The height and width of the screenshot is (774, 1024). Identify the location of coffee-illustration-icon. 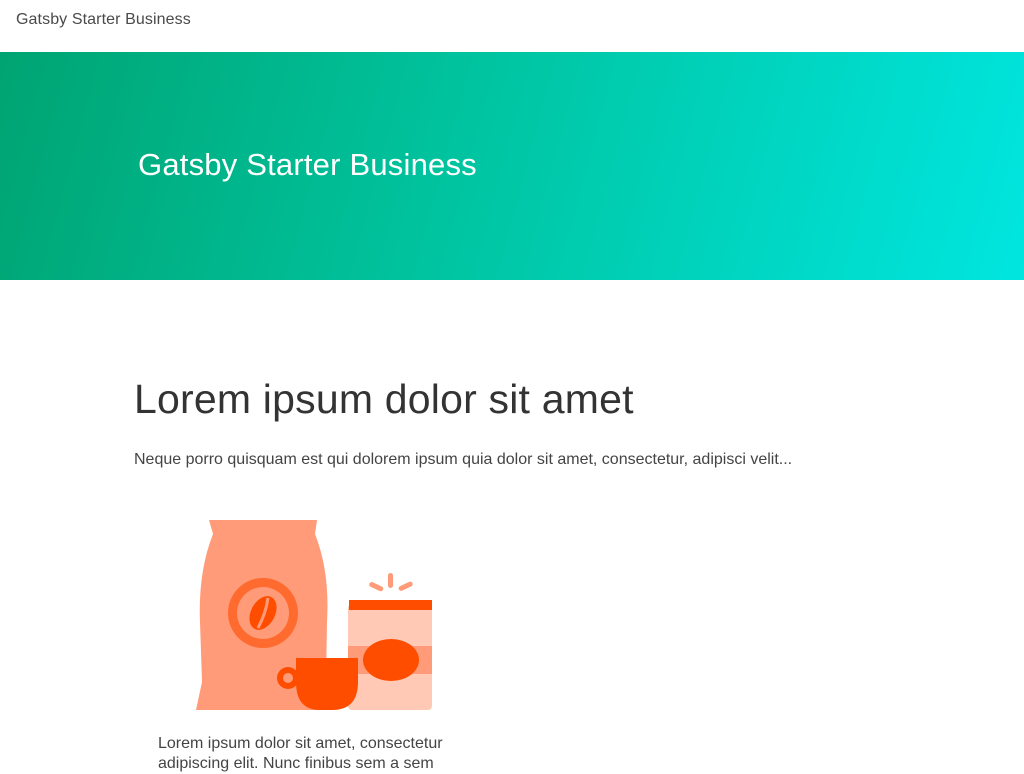
(314, 615).